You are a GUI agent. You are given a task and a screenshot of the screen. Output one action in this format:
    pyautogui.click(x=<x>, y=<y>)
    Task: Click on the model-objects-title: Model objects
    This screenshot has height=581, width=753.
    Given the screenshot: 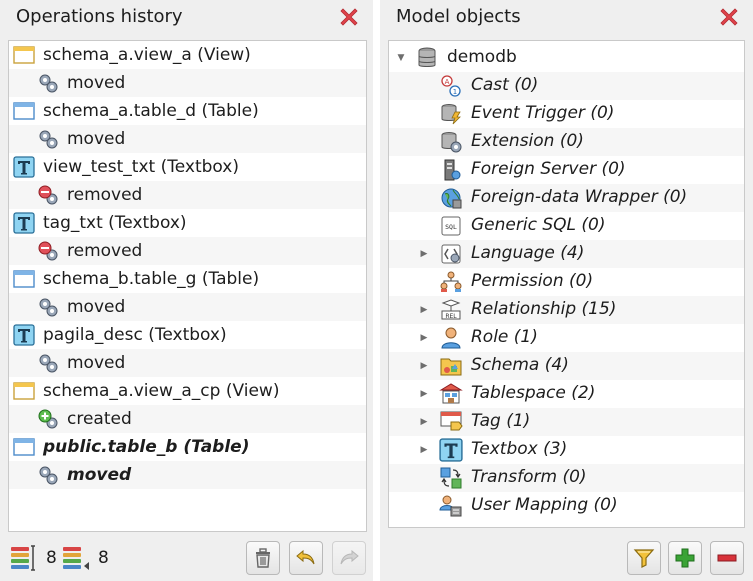 What is the action you would take?
    pyautogui.click(x=458, y=16)
    